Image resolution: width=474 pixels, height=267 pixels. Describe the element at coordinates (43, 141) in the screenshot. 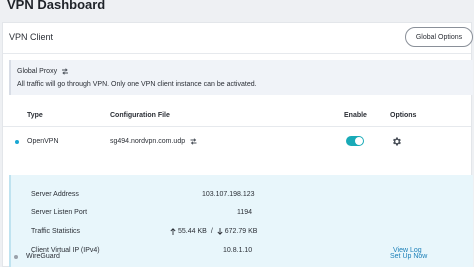

I see `row-type: OpenVPN` at that location.